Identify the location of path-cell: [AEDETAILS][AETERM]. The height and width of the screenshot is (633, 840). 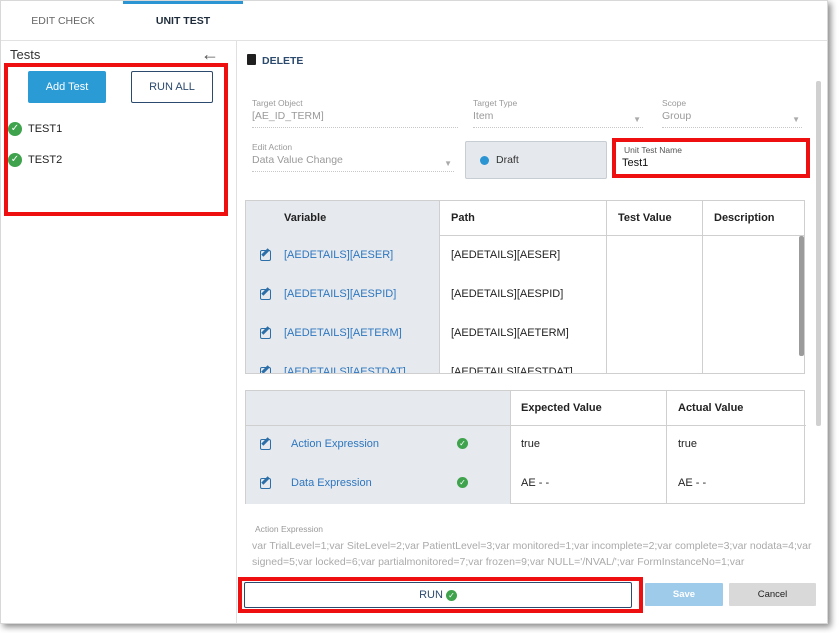
(510, 333).